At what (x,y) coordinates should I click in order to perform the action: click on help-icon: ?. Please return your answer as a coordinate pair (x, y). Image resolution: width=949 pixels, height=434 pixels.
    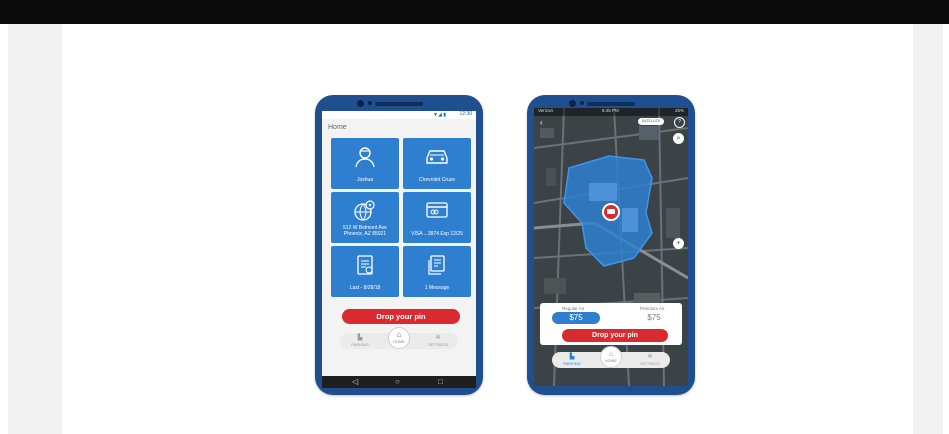
    Looking at the image, I should click on (679, 122).